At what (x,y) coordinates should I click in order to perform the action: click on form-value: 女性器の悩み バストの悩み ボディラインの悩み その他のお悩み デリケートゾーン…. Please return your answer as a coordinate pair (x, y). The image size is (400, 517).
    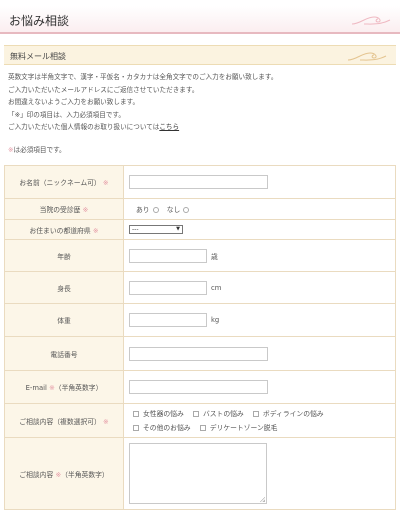
    Looking at the image, I should click on (259, 420).